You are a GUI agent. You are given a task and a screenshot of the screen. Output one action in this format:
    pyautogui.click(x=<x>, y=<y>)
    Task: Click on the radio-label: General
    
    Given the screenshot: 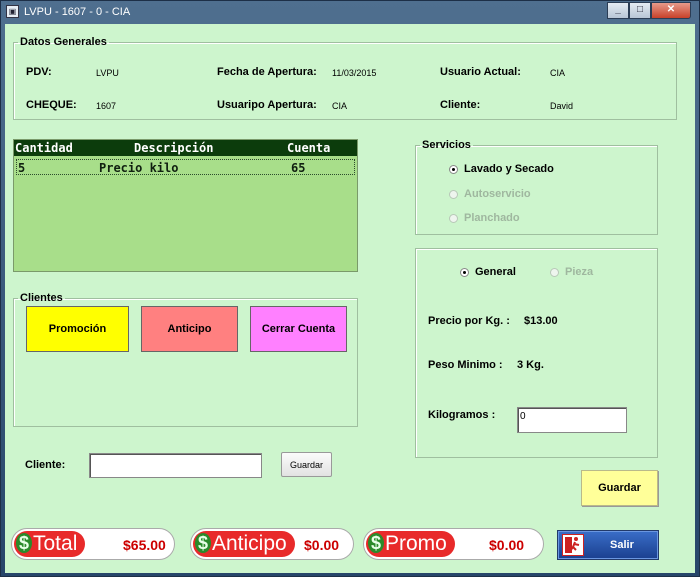 What is the action you would take?
    pyautogui.click(x=495, y=272)
    